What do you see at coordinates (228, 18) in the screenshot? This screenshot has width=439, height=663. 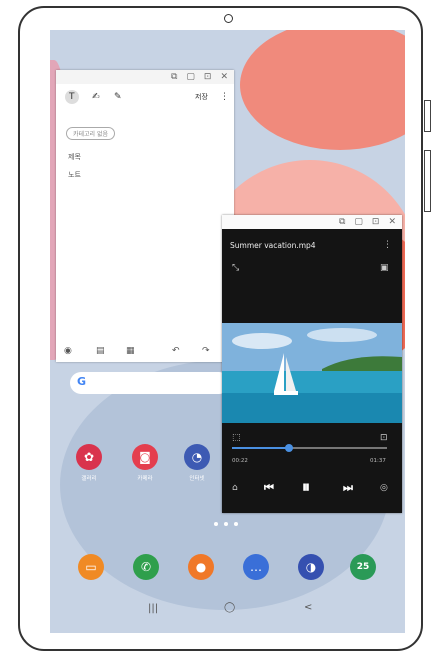 I see `front-camera` at bounding box center [228, 18].